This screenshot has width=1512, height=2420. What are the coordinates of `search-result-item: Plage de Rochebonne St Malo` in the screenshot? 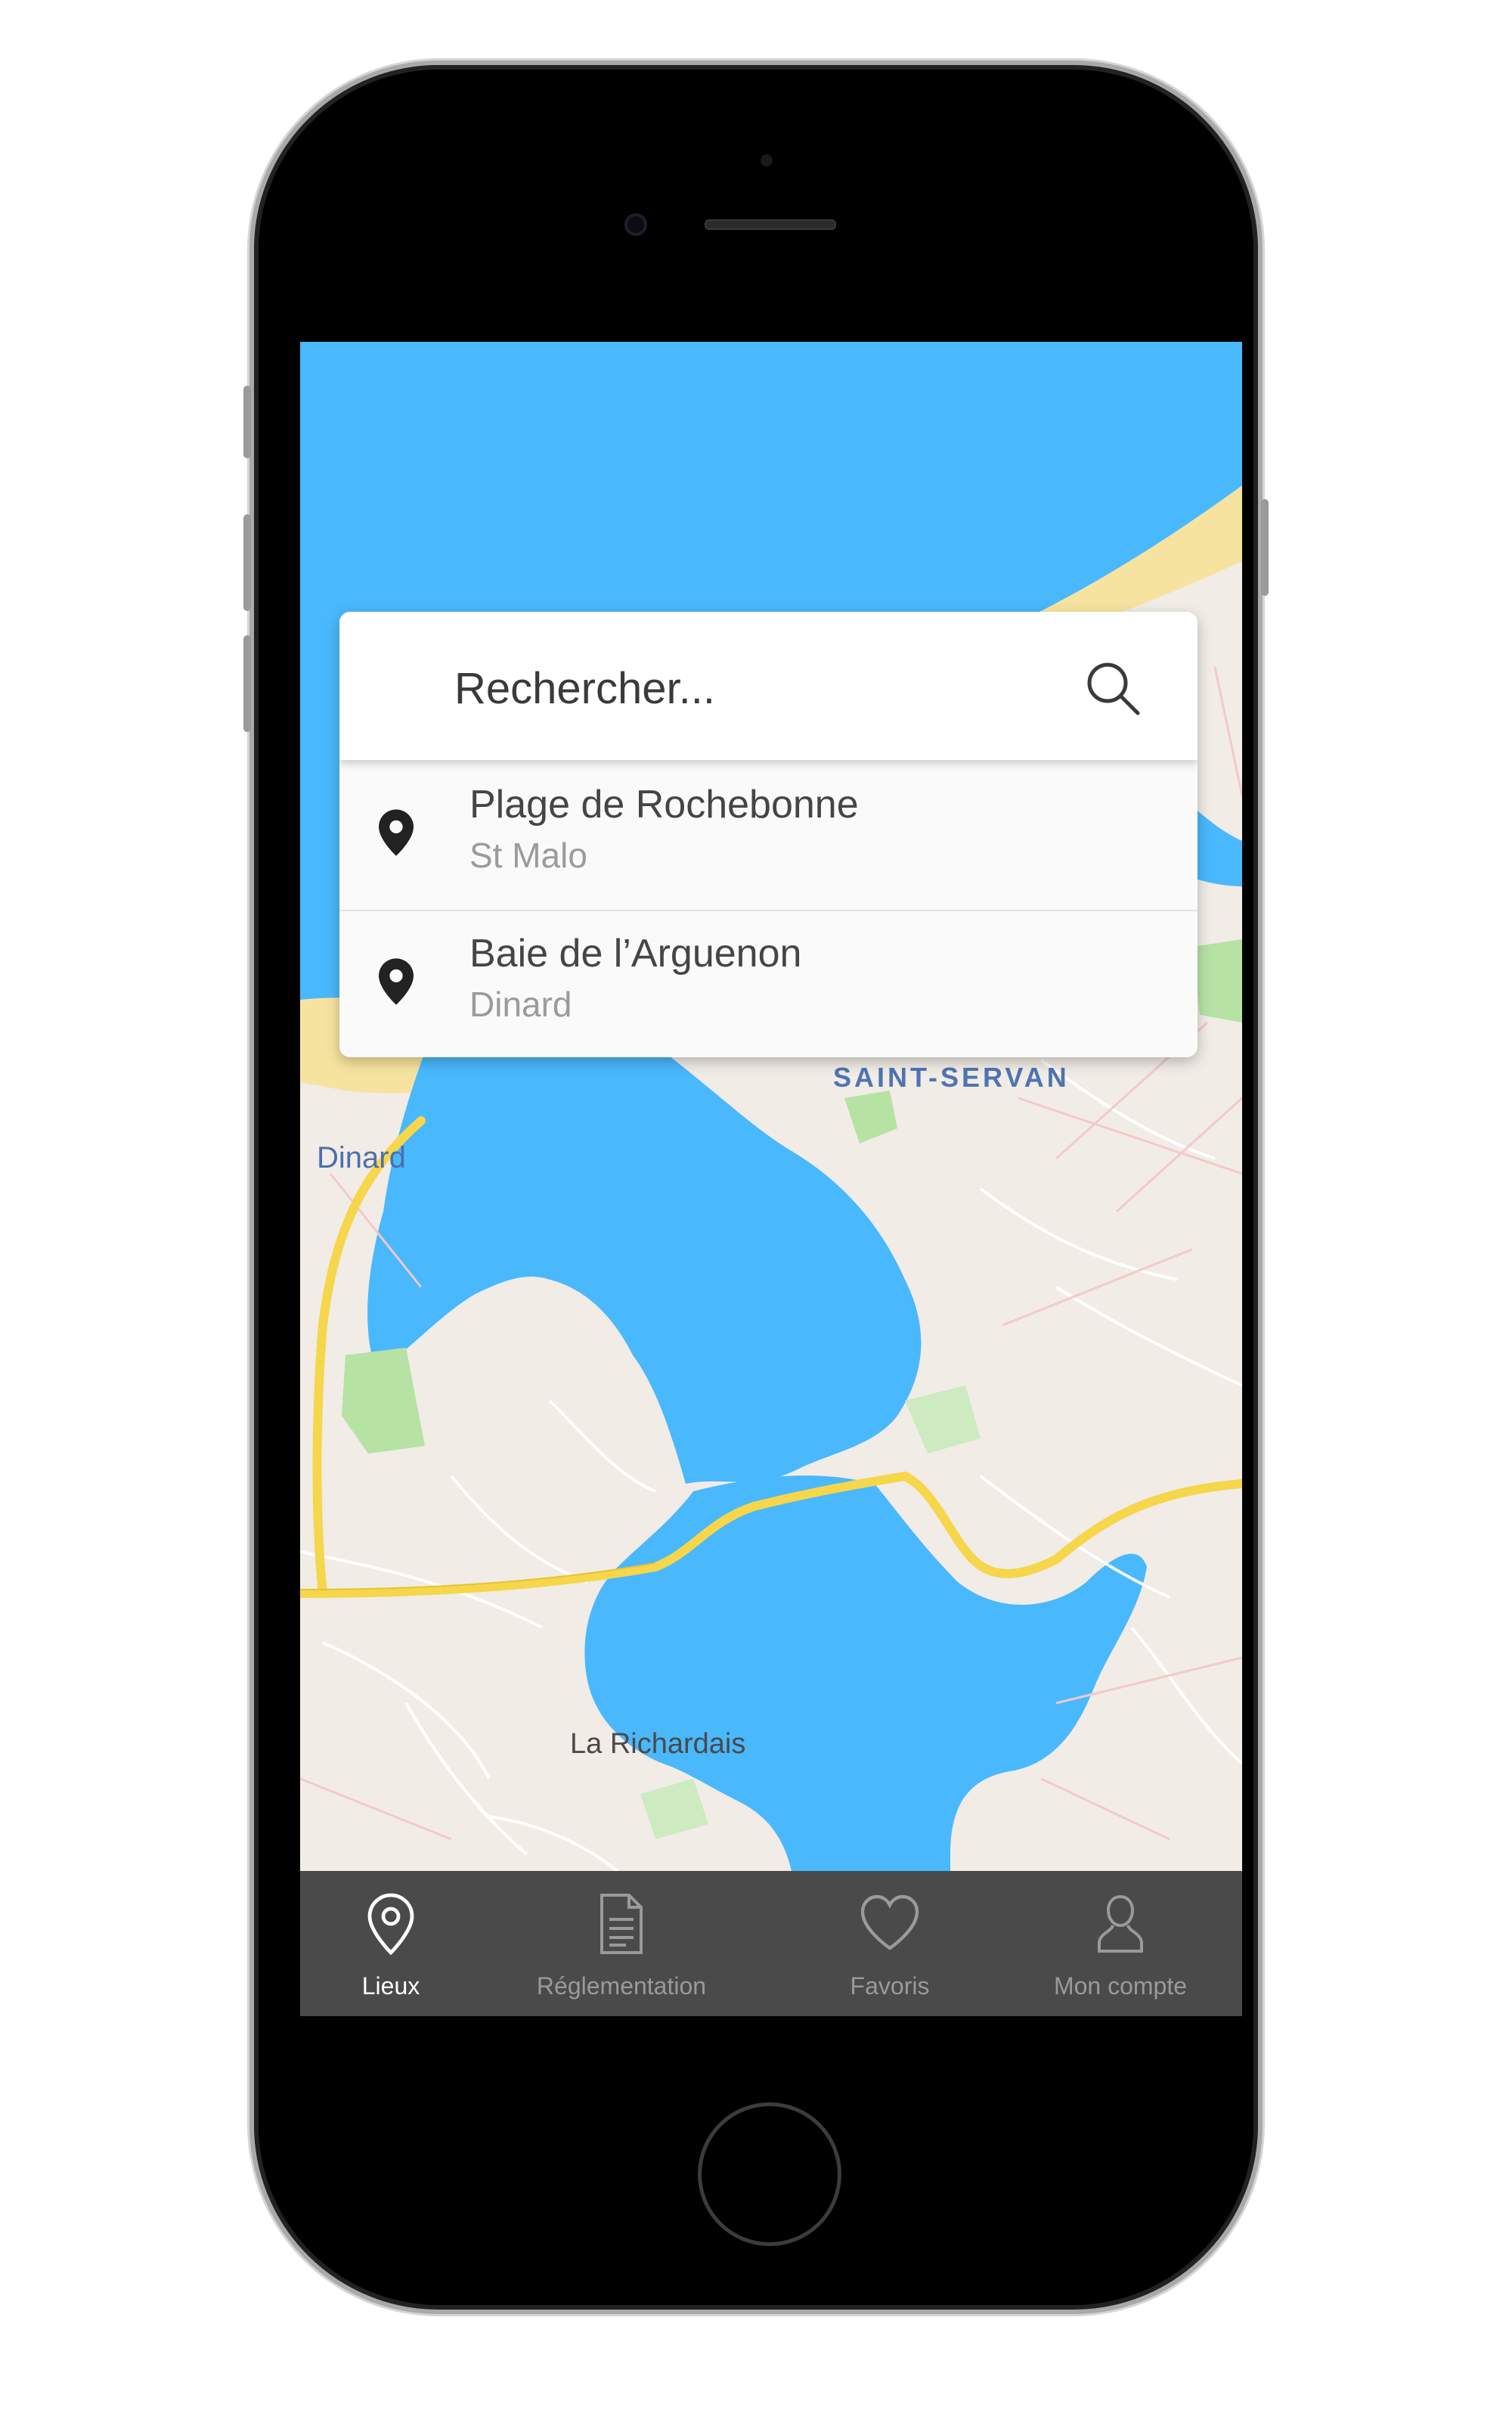 It's located at (768, 836).